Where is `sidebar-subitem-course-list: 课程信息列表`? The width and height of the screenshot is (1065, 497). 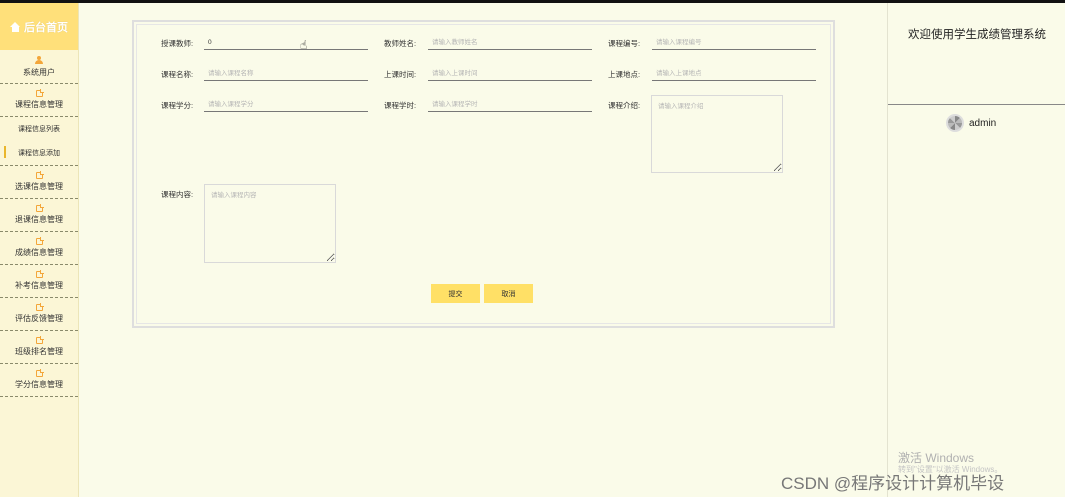 sidebar-subitem-course-list: 课程信息列表 is located at coordinates (39, 129).